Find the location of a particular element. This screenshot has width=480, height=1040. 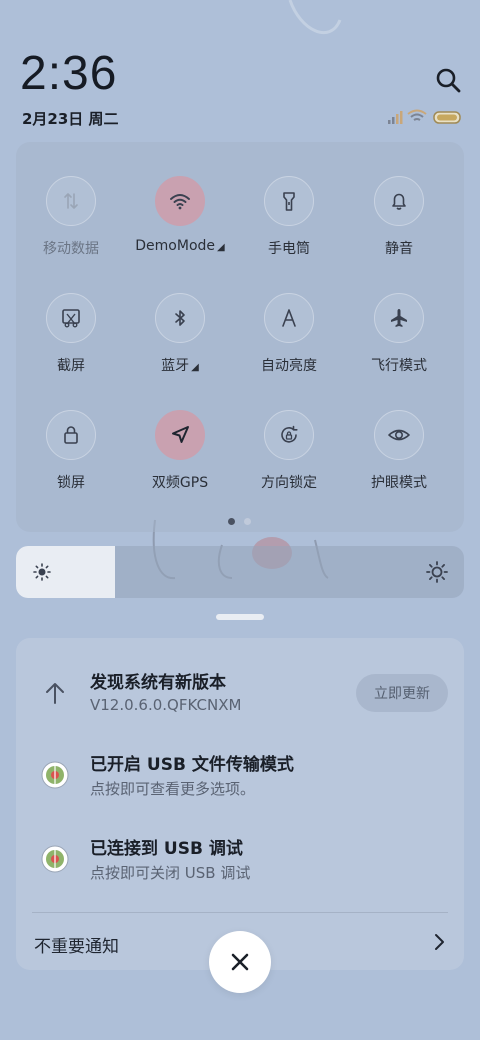

brightness-slider is located at coordinates (240, 572).